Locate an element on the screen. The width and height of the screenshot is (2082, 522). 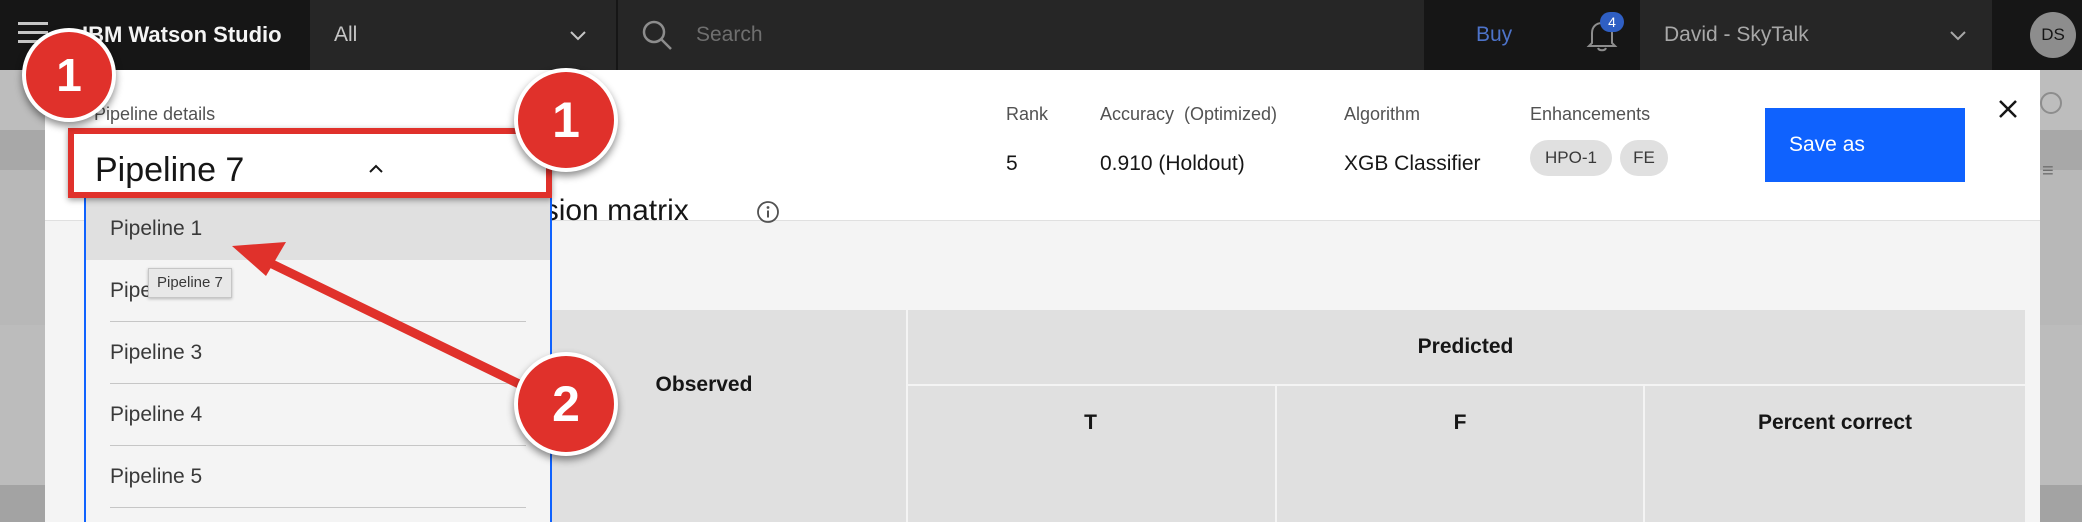
search-input: Search is located at coordinates (729, 35).